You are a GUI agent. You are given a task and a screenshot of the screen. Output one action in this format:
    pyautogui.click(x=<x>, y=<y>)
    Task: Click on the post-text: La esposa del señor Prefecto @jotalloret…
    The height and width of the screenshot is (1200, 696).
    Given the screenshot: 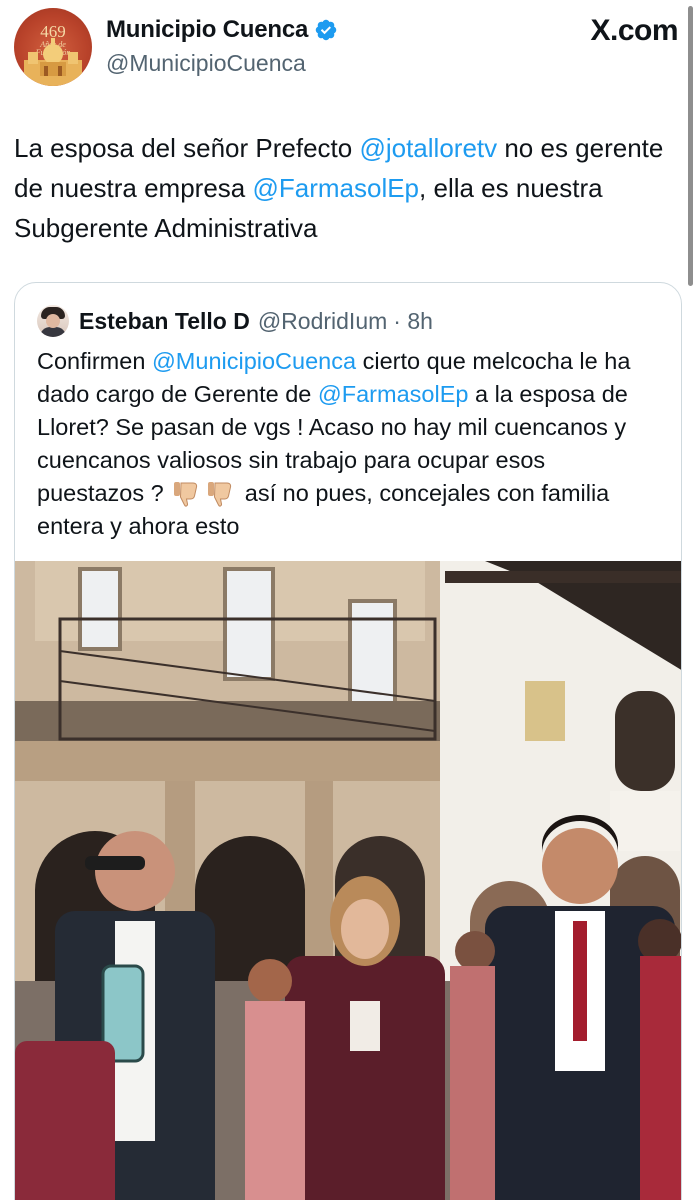 What is the action you would take?
    pyautogui.click(x=339, y=188)
    